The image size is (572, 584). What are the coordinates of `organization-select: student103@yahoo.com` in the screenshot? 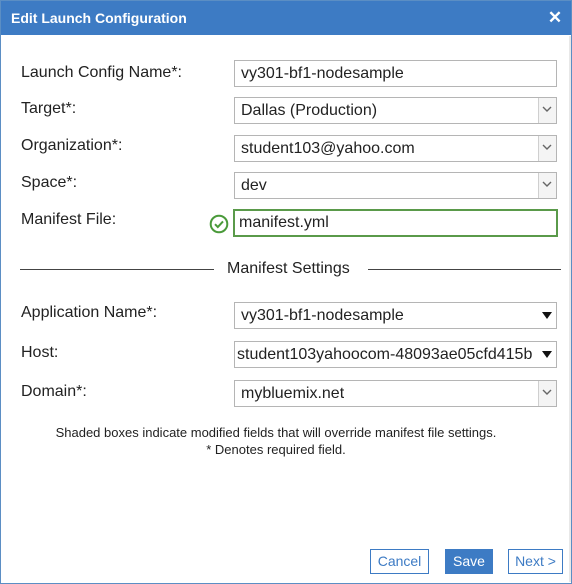 It's located at (395, 148).